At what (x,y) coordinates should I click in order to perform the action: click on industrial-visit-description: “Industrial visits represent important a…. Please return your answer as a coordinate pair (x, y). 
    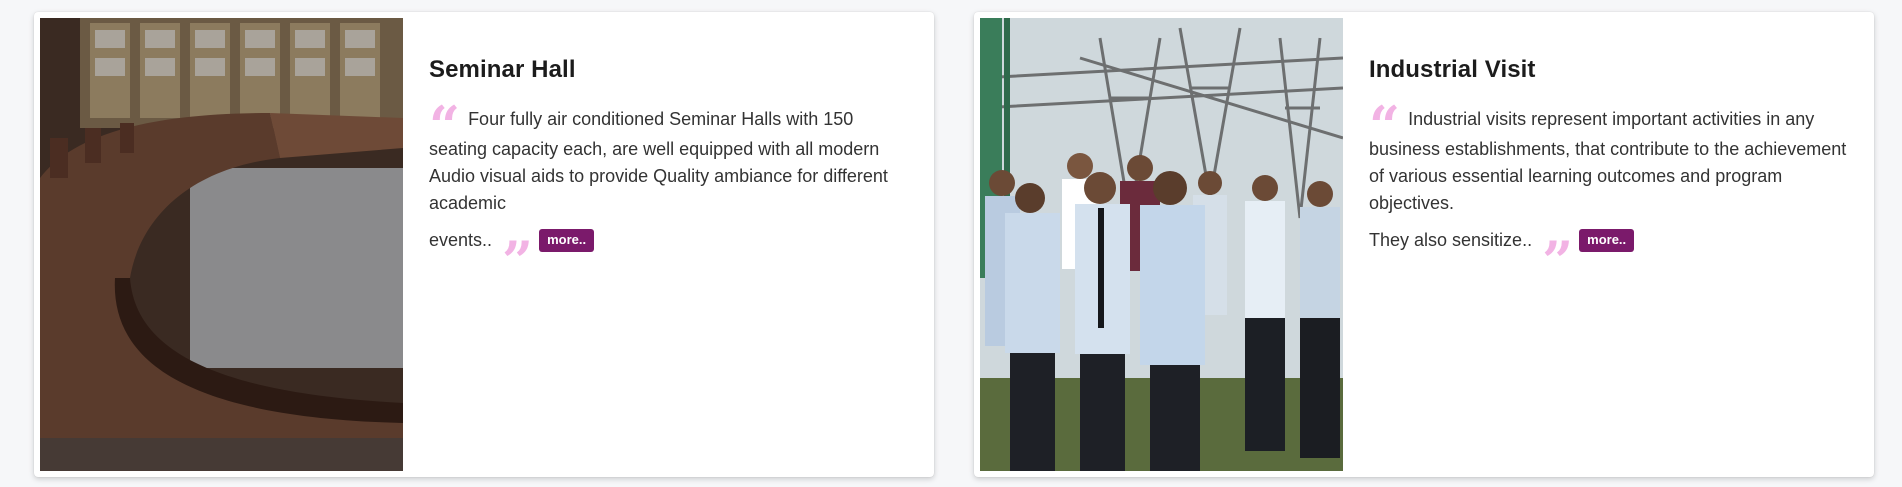
    Looking at the image, I should click on (1608, 193).